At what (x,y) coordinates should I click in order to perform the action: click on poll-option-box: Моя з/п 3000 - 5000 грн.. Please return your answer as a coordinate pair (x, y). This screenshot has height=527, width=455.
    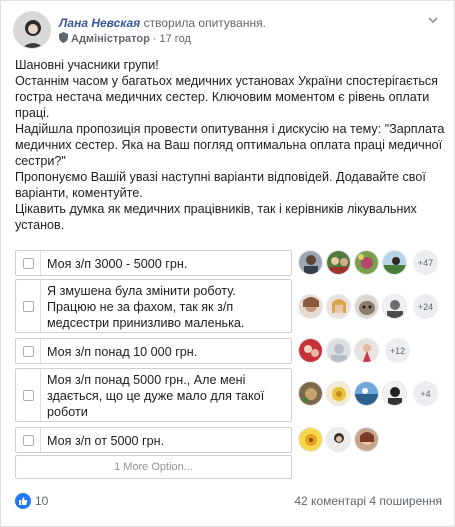
    Looking at the image, I should click on (153, 263).